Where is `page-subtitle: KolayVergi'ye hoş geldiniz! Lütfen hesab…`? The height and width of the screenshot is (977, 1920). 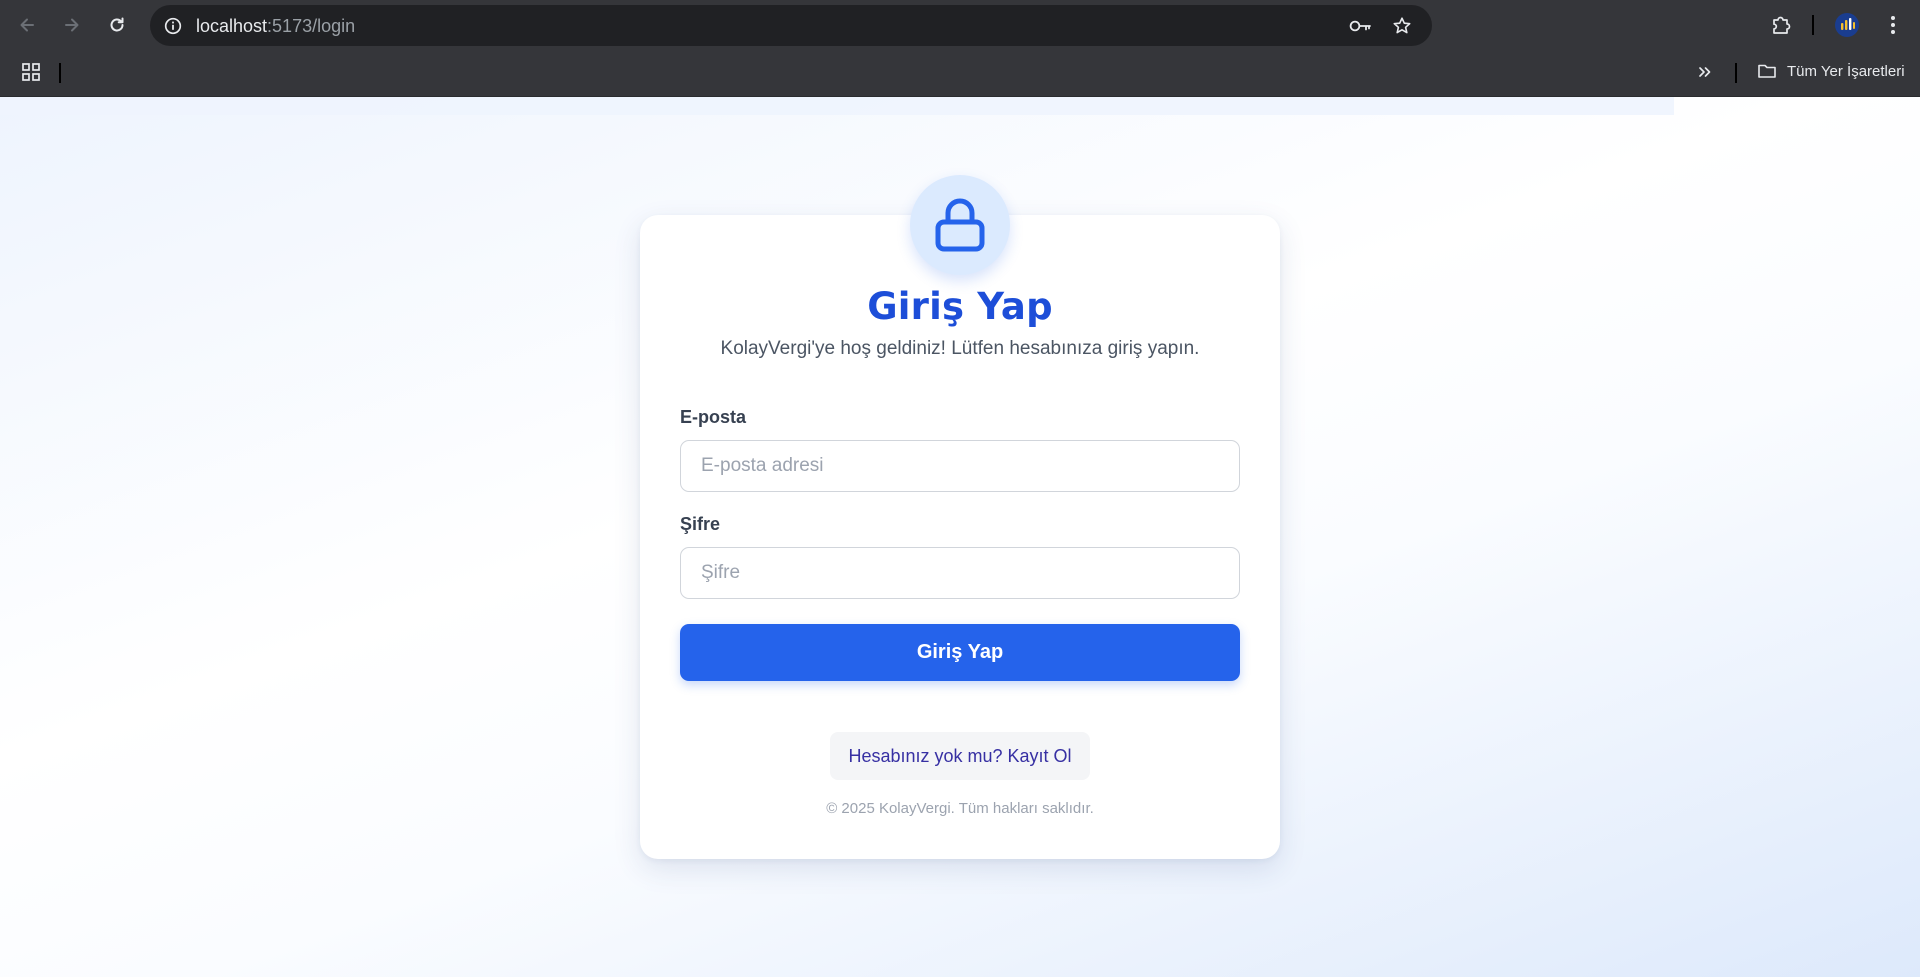
page-subtitle: KolayVergi'ye hoş geldiniz! Lütfen hesab… is located at coordinates (960, 348).